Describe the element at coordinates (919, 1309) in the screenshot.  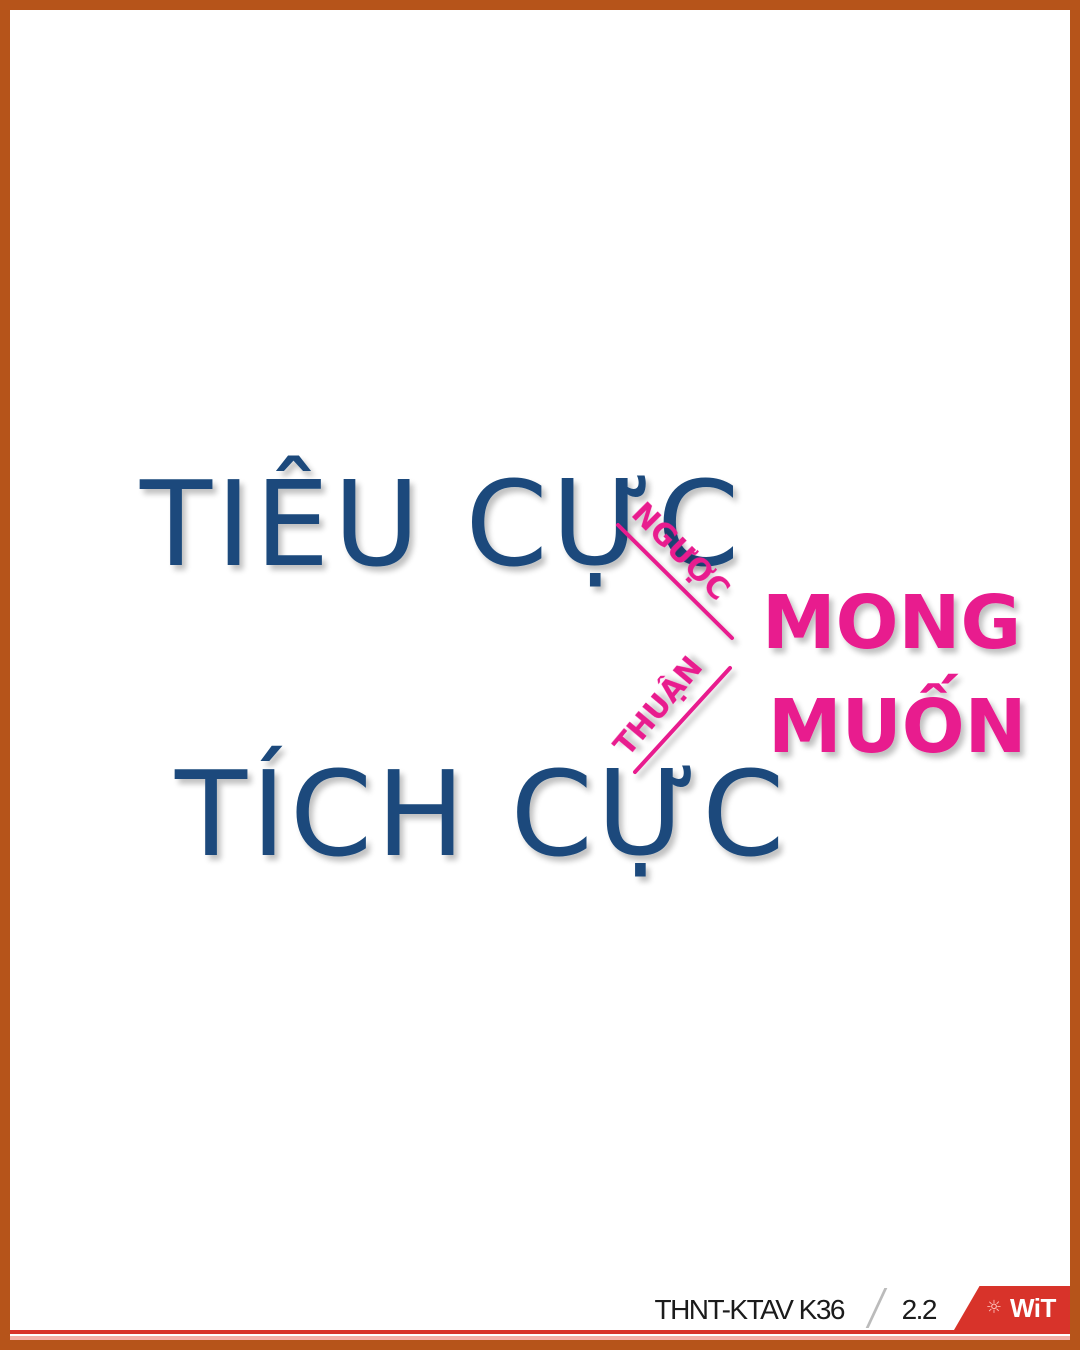
I see `slide-number: 2.2` at that location.